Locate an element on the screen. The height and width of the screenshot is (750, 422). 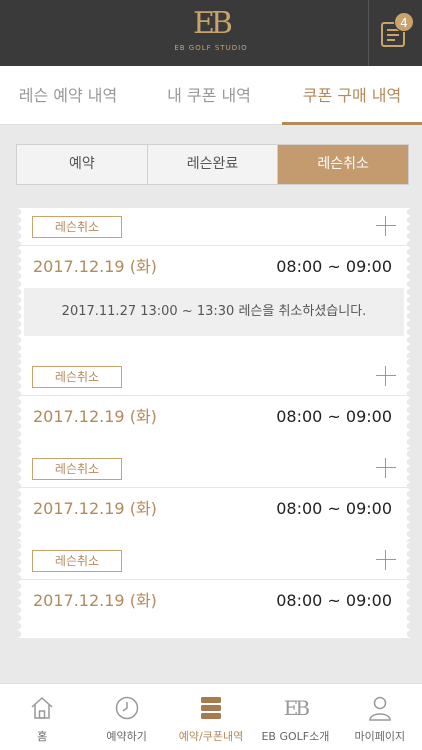
app-header: EB EB GOLF STUDIO 4 is located at coordinates (211, 33).